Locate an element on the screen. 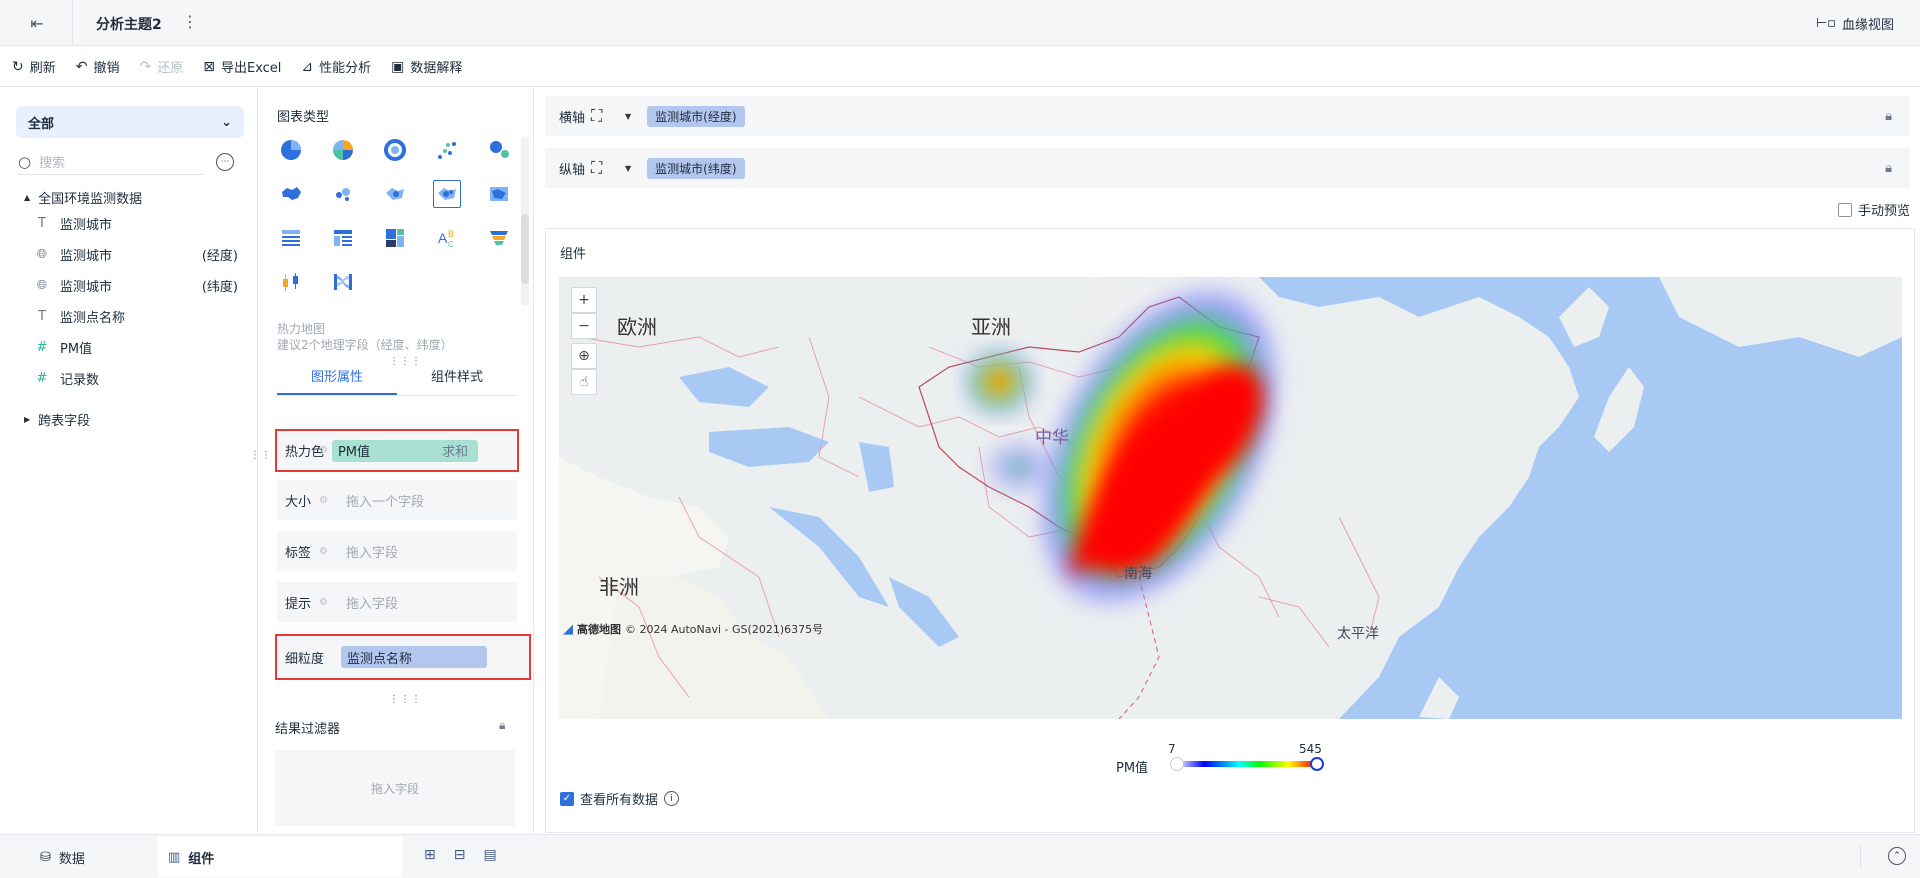 This screenshot has width=1920, height=878. more-options-icon: ⋮ is located at coordinates (190, 21).